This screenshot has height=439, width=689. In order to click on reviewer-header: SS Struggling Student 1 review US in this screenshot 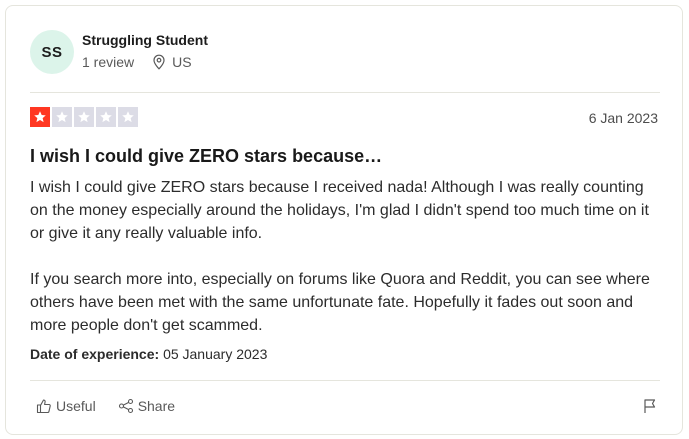, I will do `click(345, 53)`.